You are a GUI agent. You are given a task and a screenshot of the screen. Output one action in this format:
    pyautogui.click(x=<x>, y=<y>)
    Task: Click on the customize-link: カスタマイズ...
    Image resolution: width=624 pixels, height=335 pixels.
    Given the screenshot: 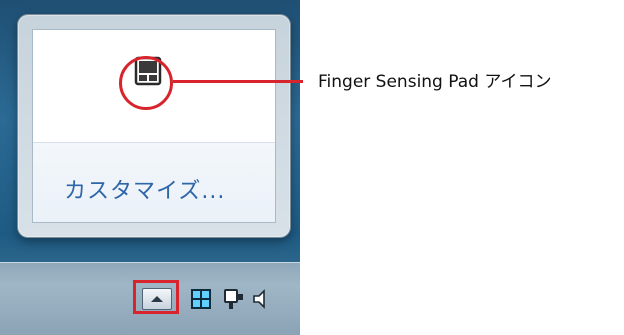 What is the action you would take?
    pyautogui.click(x=144, y=189)
    